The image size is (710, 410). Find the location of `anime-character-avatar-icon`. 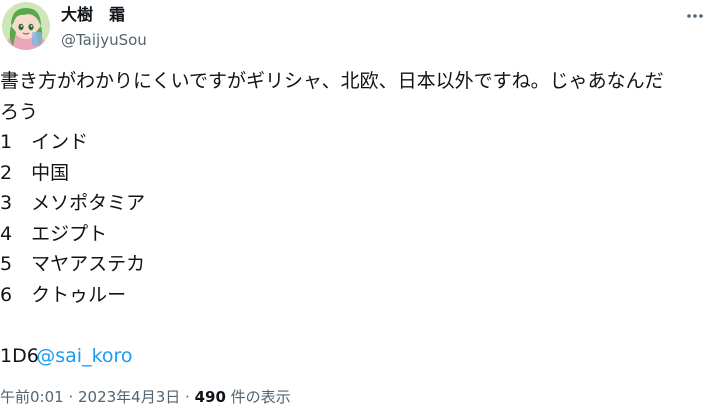

anime-character-avatar-icon is located at coordinates (26, 26).